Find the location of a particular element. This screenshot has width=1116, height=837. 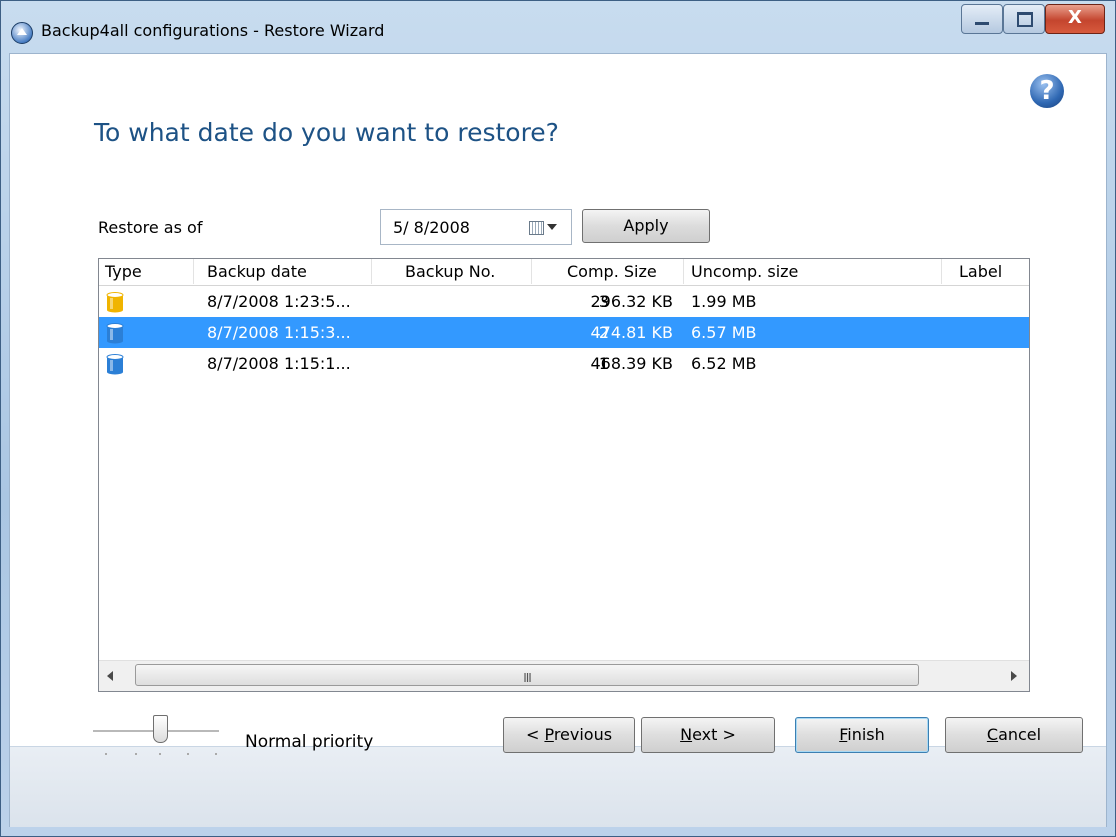

restore-date-picker: 5/ 8/2008 is located at coordinates (476, 227).